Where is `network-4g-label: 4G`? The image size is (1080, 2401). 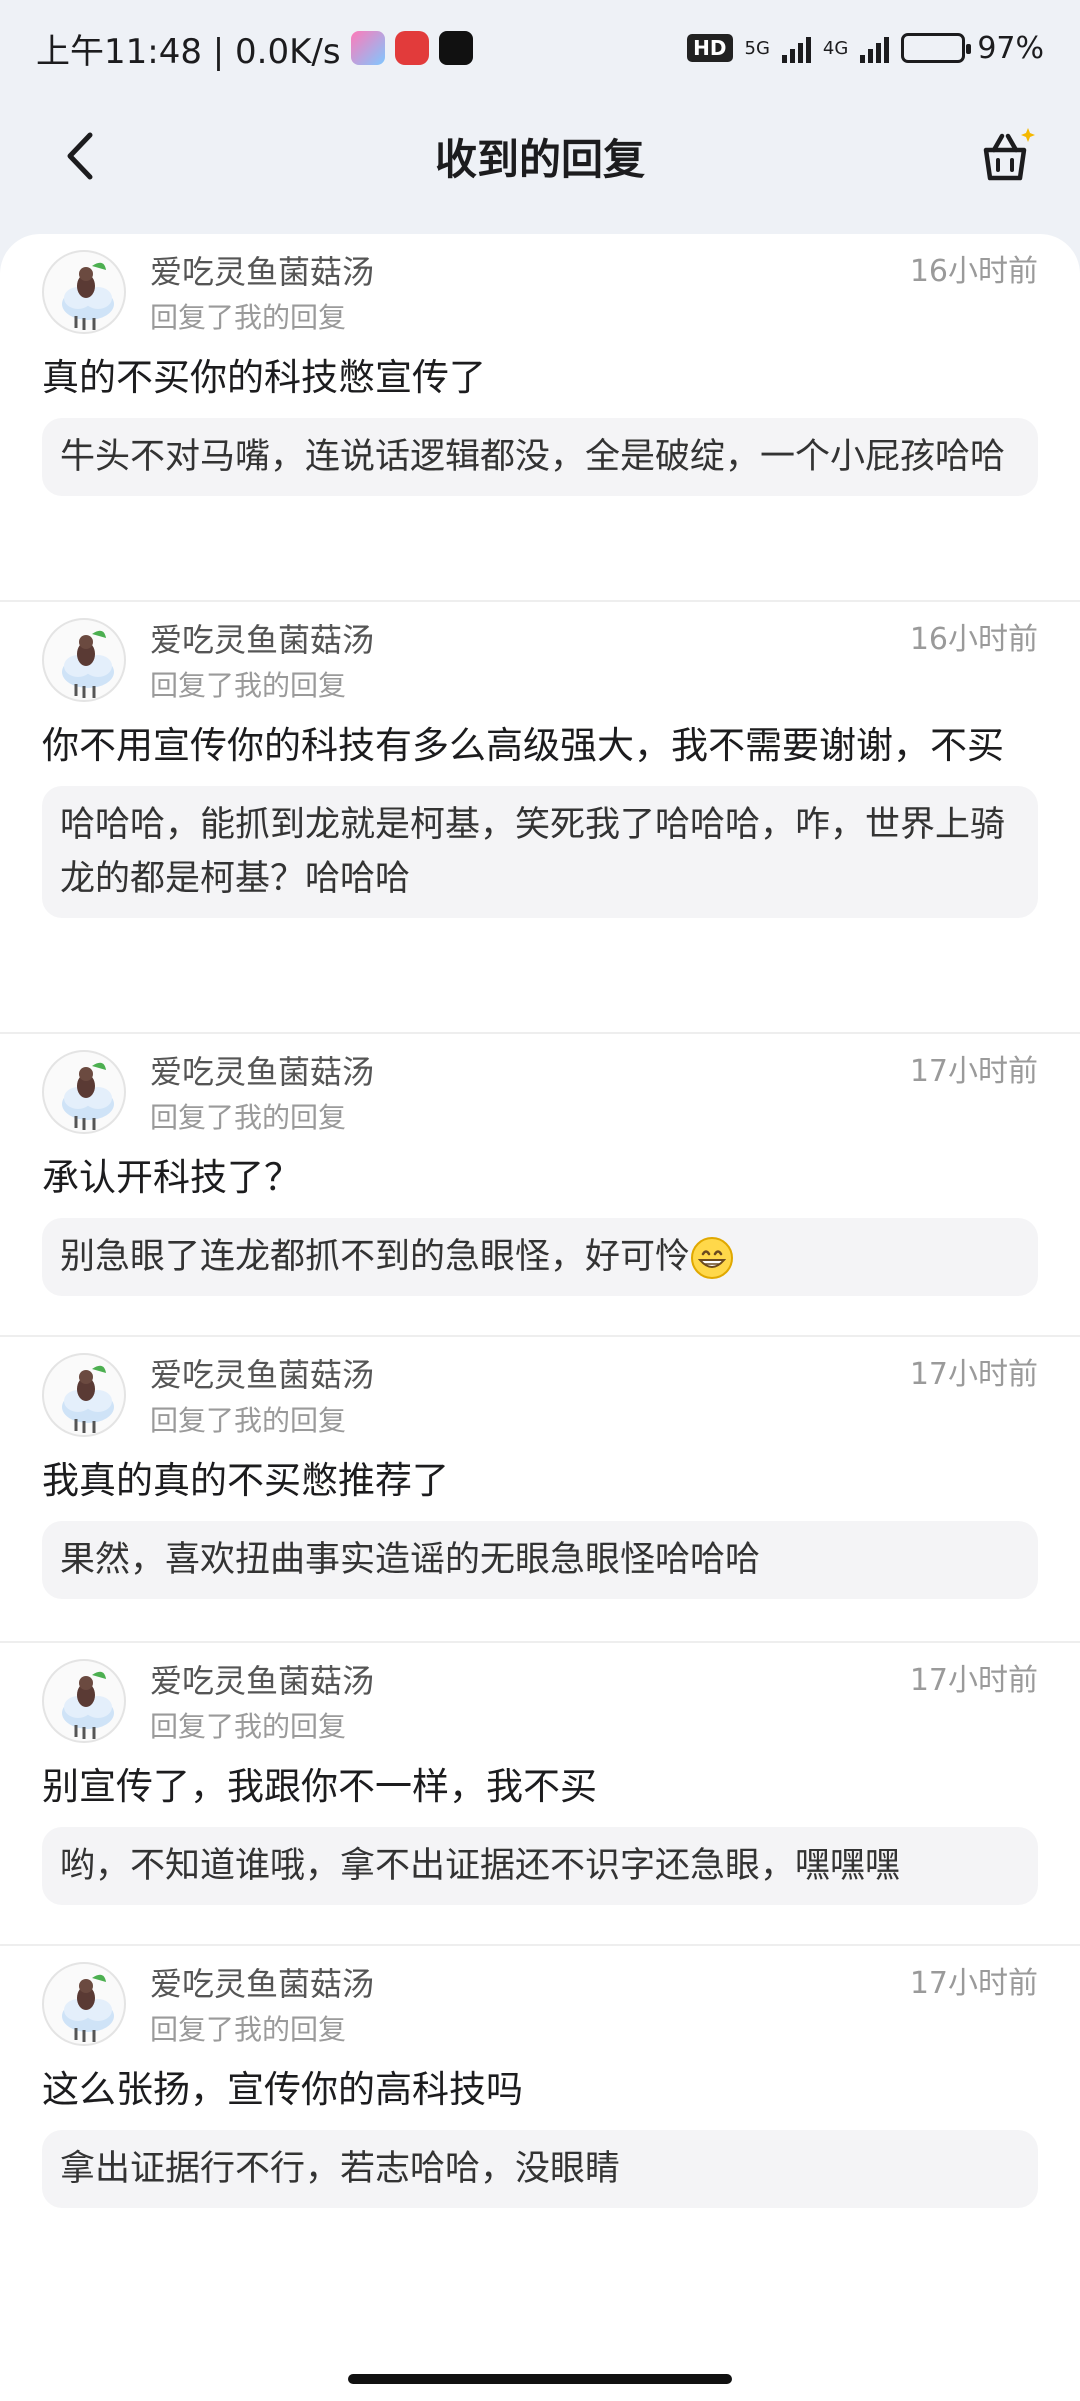 network-4g-label: 4G is located at coordinates (835, 48).